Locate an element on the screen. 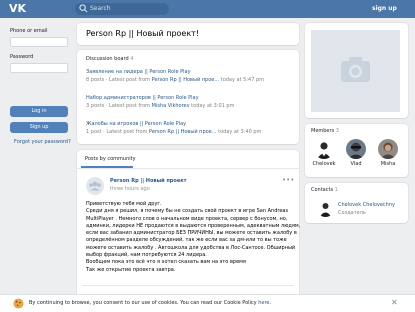 This screenshot has width=415, height=312. contacts-label: Contacts is located at coordinates (322, 190).